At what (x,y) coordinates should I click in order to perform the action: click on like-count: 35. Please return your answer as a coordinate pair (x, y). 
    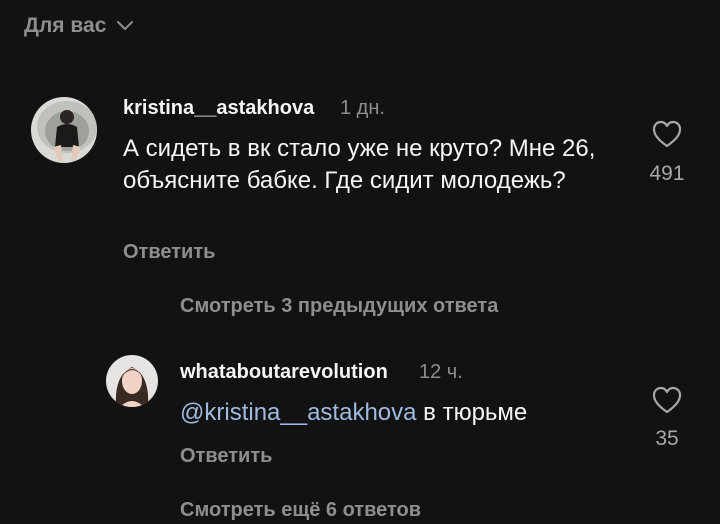
    Looking at the image, I should click on (667, 438).